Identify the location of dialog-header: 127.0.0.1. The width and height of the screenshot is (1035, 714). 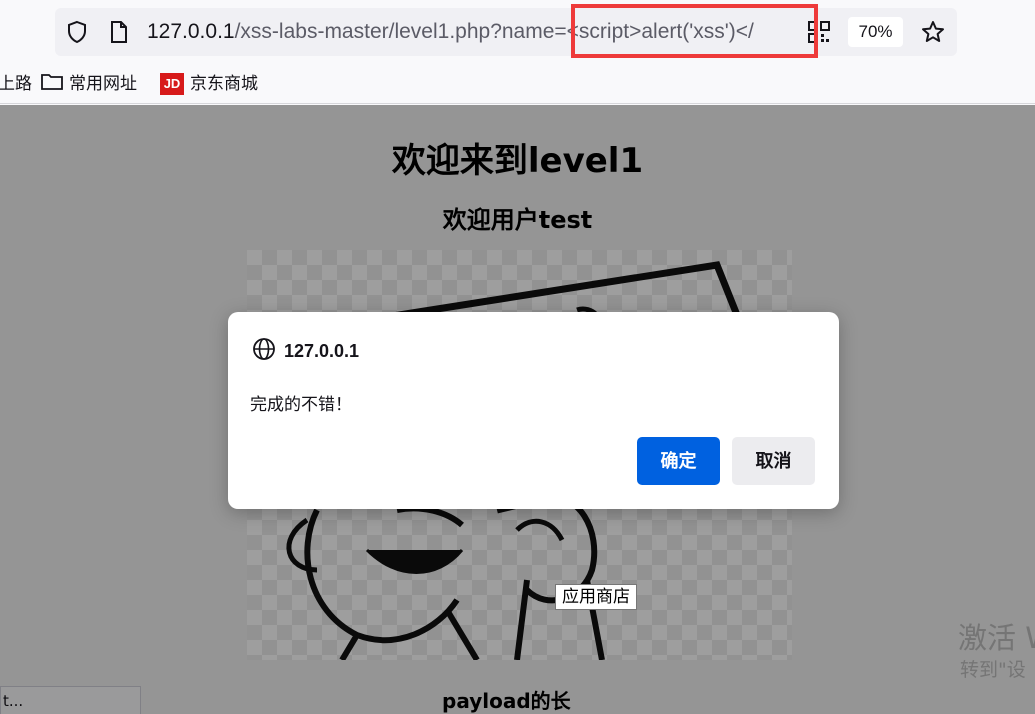
(305, 351).